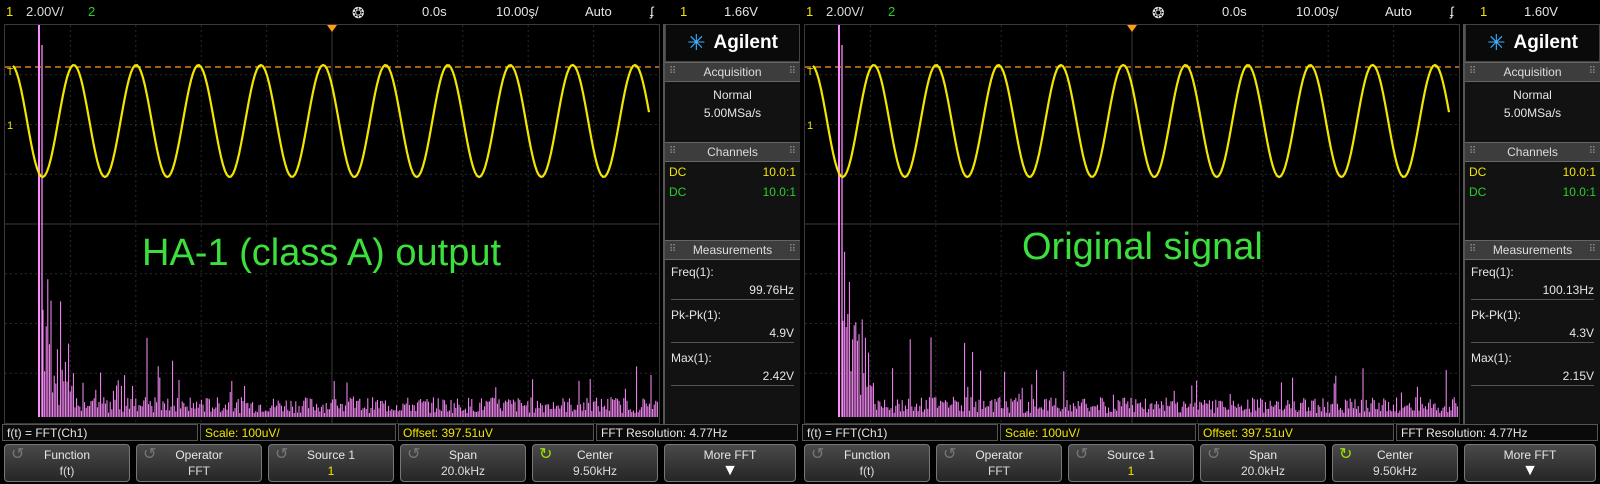 This screenshot has width=1600, height=484. Describe the element at coordinates (298, 432) in the screenshot. I see `function-scale: Scale: 100uV/` at that location.